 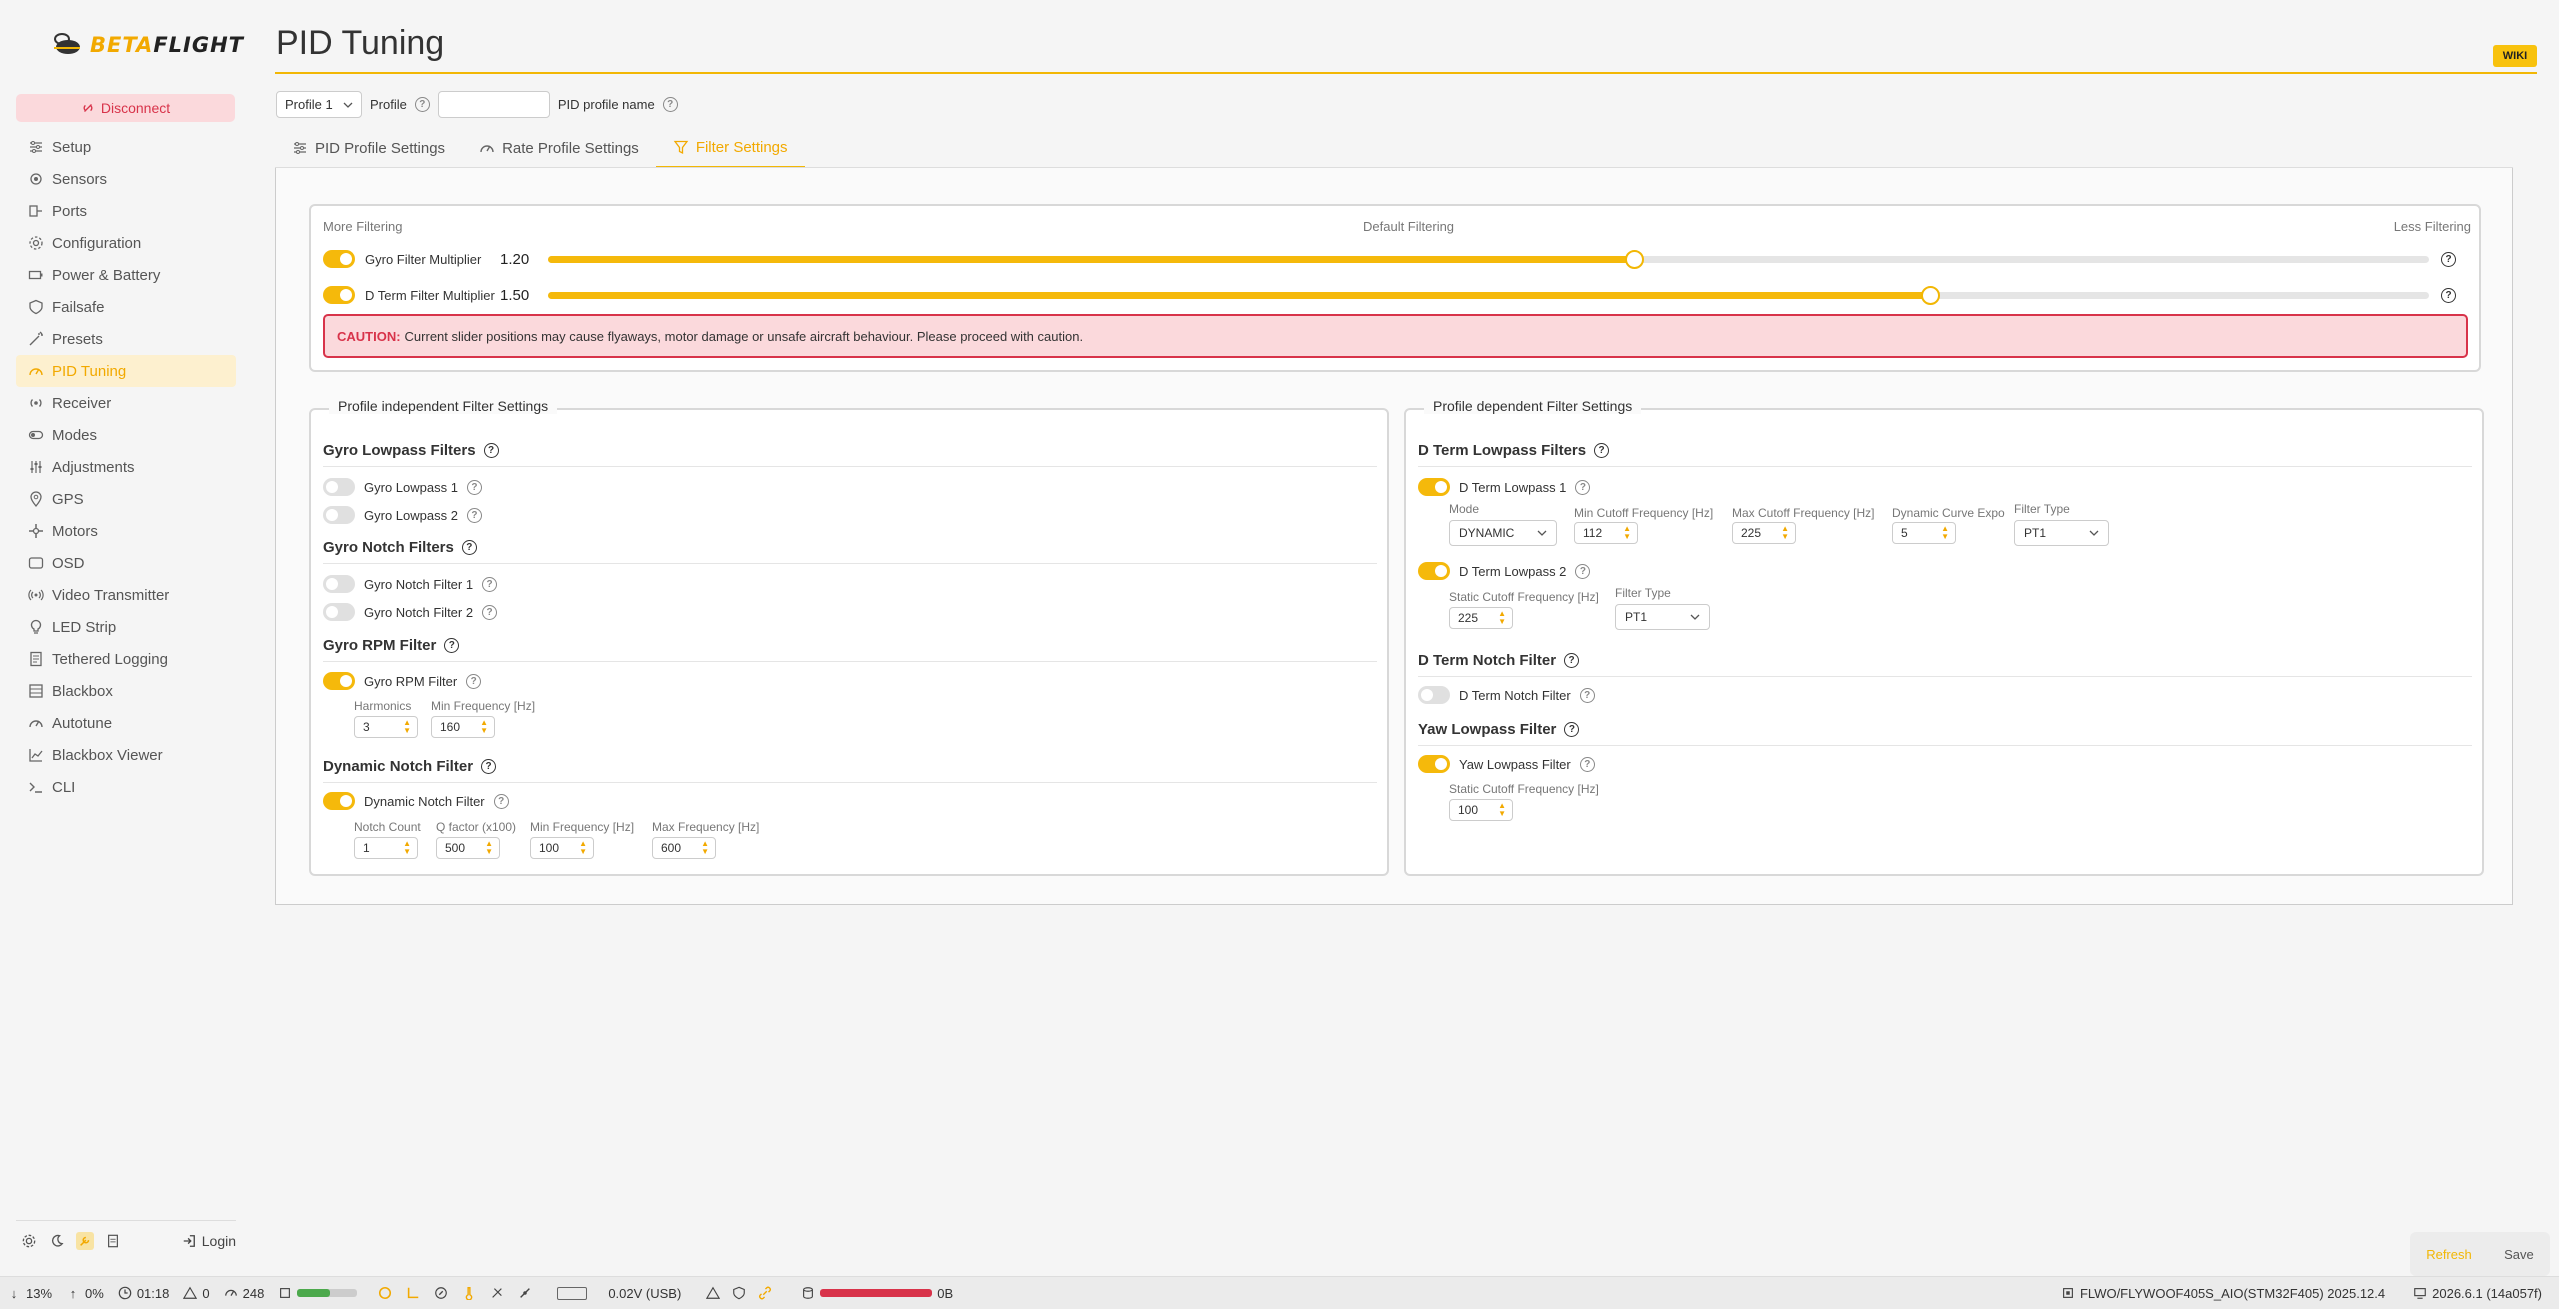 What do you see at coordinates (562, 848) in the screenshot?
I see `dynamic-min-frequency-input: 100 ▲ ▼` at bounding box center [562, 848].